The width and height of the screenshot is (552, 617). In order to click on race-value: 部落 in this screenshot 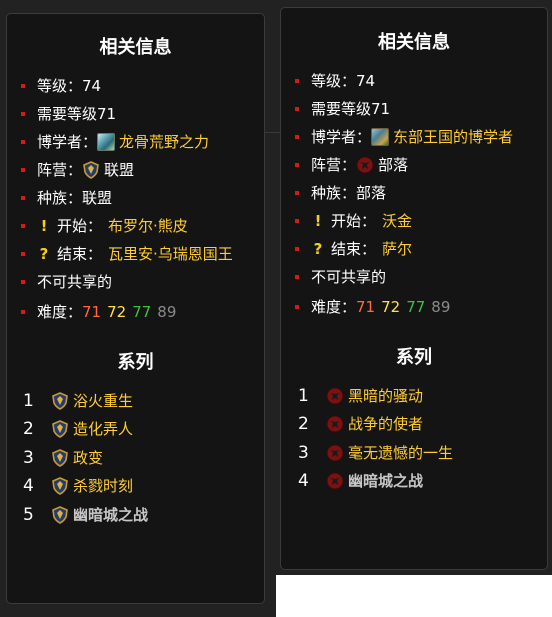, I will do `click(371, 193)`.